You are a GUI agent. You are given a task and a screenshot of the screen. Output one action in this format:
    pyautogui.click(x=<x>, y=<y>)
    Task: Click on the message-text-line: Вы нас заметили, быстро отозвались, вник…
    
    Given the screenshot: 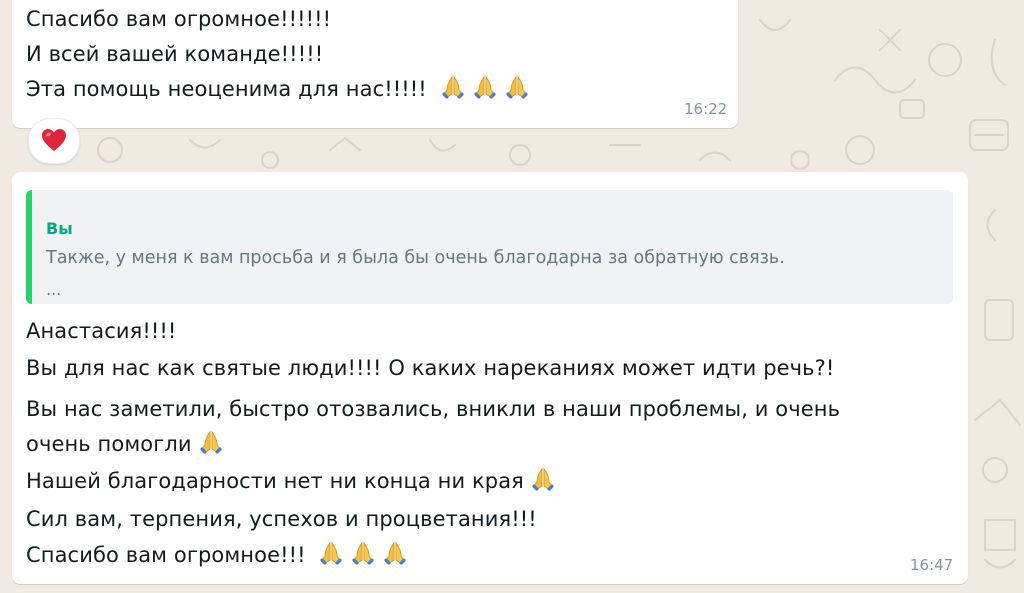 What is the action you would take?
    pyautogui.click(x=433, y=409)
    